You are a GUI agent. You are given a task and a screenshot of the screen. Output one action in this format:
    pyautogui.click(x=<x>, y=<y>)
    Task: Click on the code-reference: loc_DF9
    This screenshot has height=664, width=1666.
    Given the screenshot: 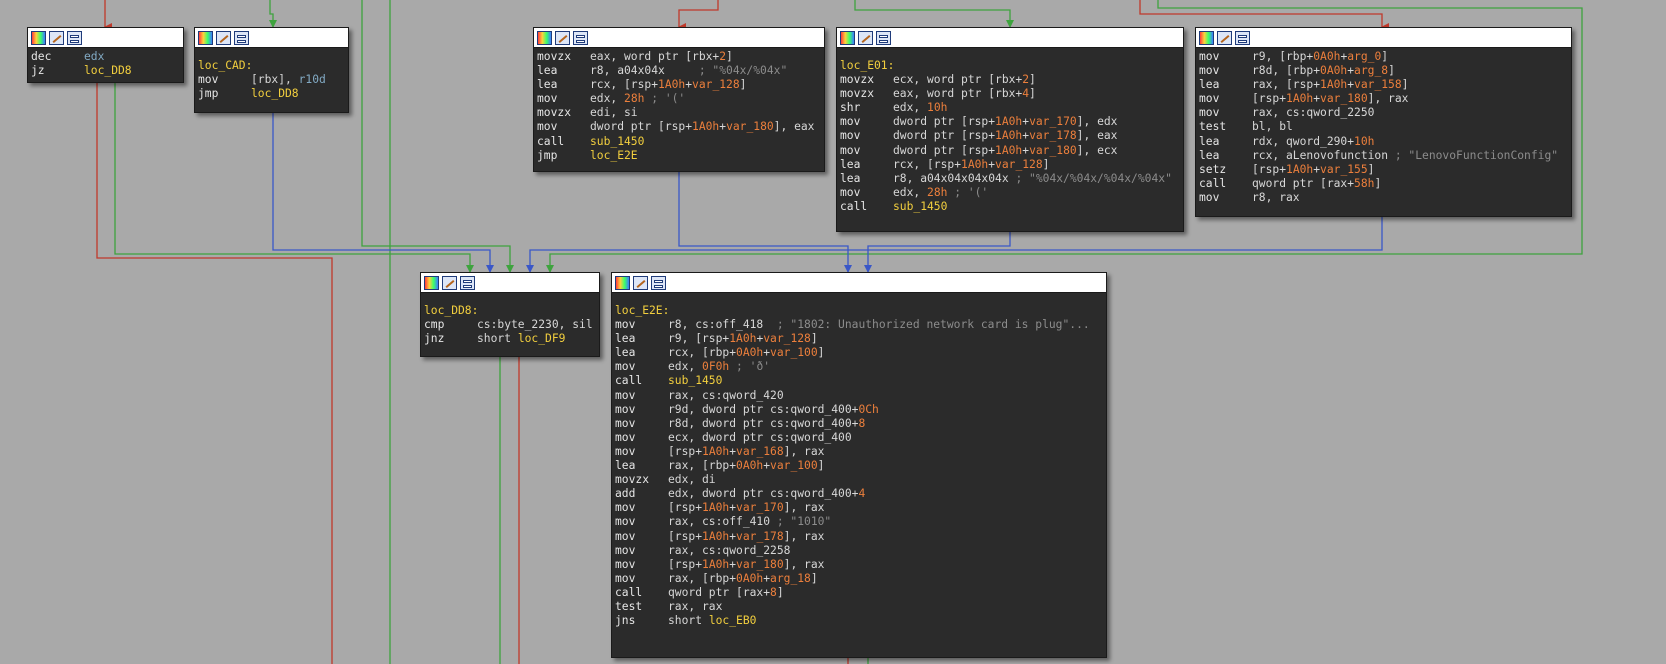 What is the action you would take?
    pyautogui.click(x=542, y=338)
    